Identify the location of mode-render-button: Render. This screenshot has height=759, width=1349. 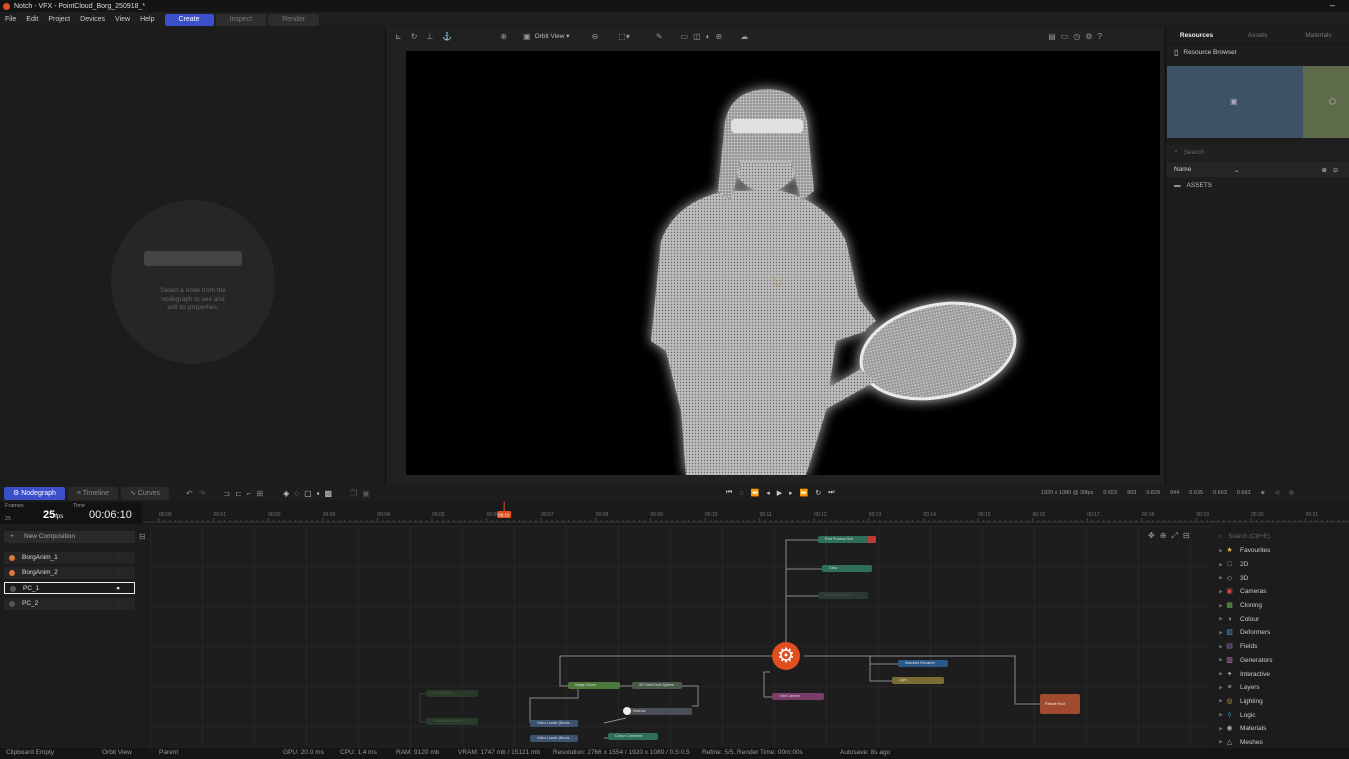
(294, 19).